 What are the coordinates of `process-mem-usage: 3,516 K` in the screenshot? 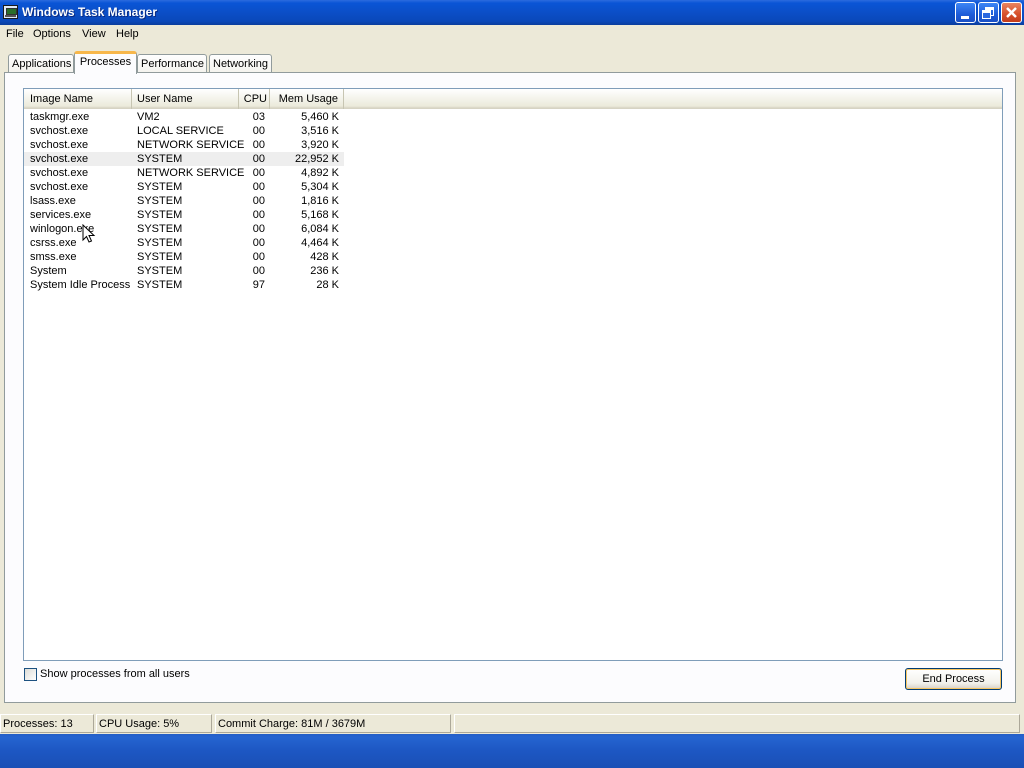 It's located at (320, 131).